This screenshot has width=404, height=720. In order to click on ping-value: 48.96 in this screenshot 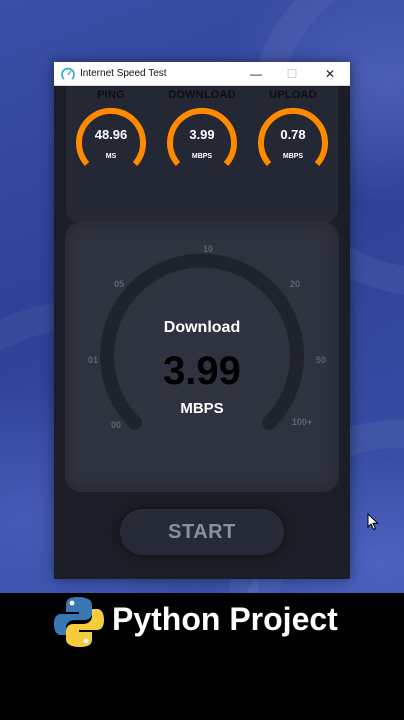, I will do `click(111, 134)`.